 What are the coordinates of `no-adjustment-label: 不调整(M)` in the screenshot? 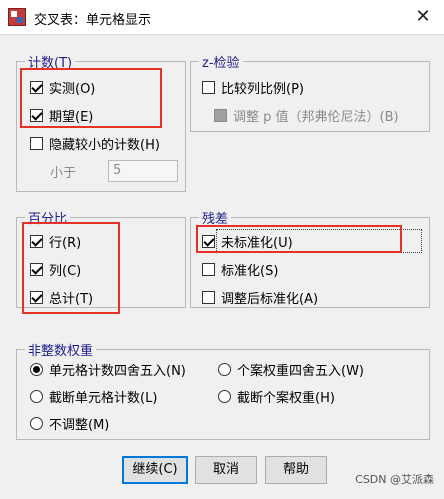 It's located at (79, 425).